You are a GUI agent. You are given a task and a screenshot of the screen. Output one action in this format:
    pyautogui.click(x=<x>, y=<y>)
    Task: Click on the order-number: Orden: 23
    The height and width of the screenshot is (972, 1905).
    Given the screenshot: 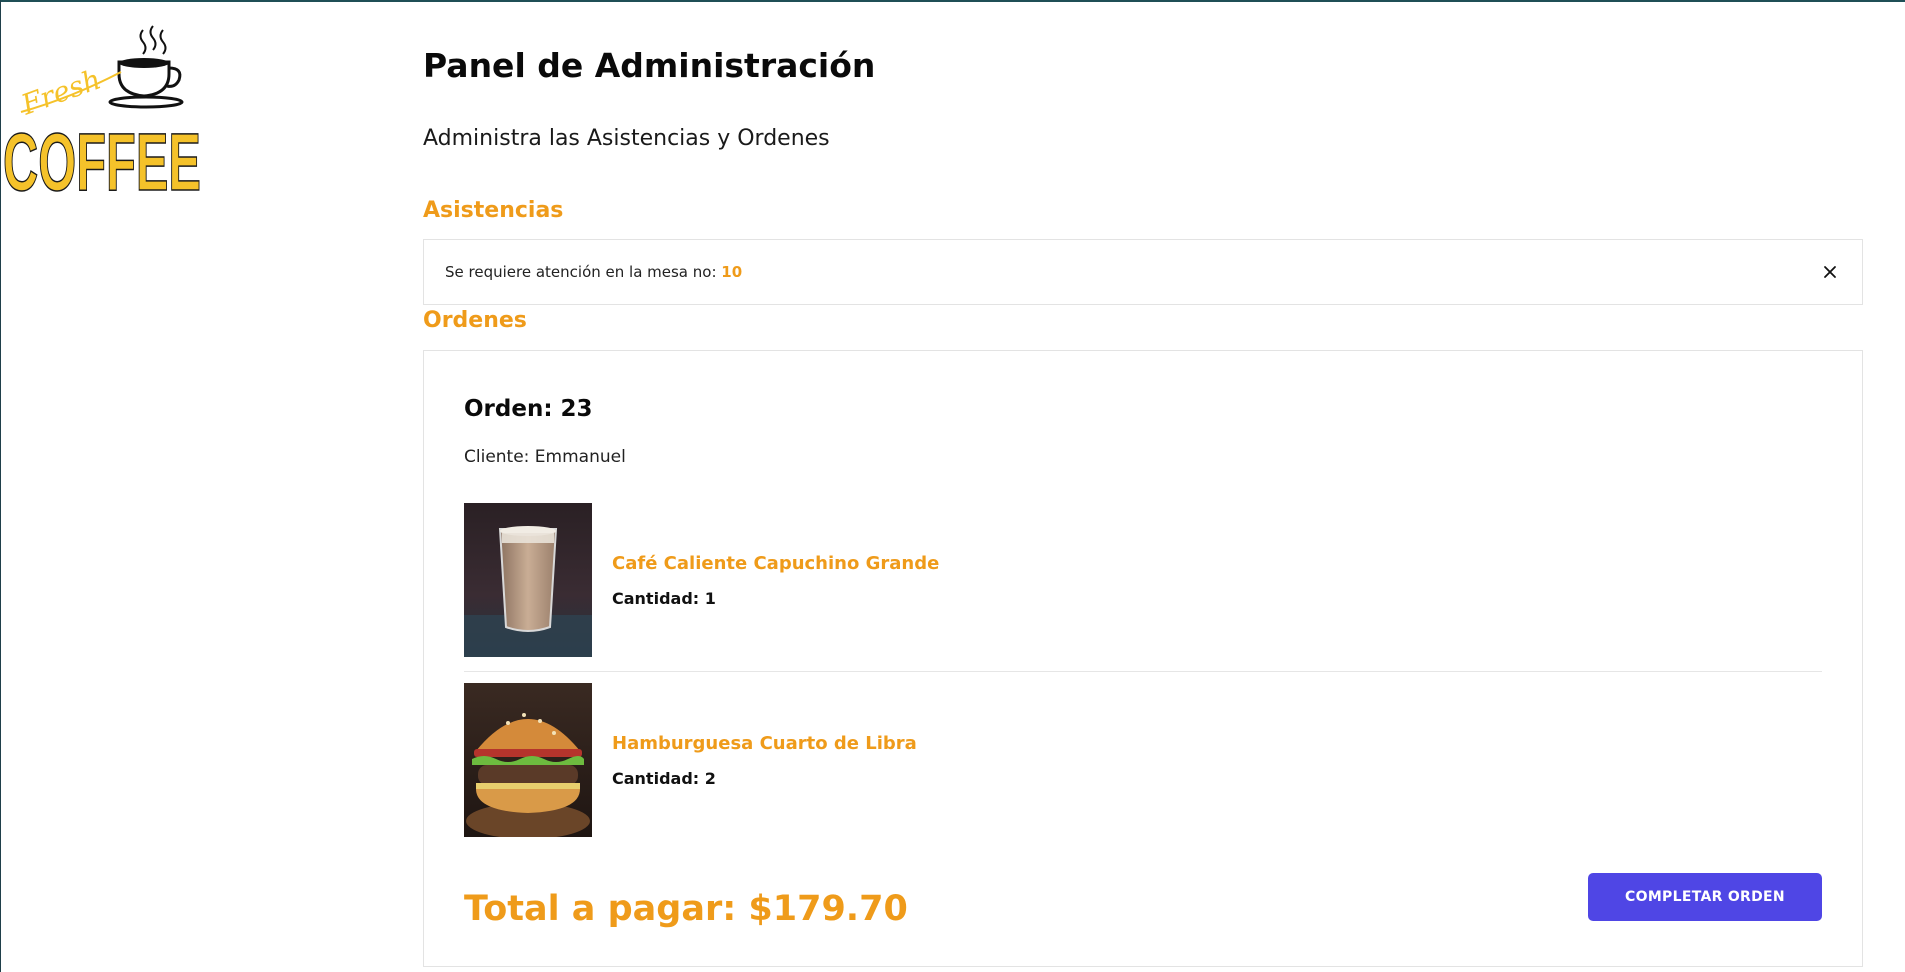 What is the action you would take?
    pyautogui.click(x=528, y=409)
    